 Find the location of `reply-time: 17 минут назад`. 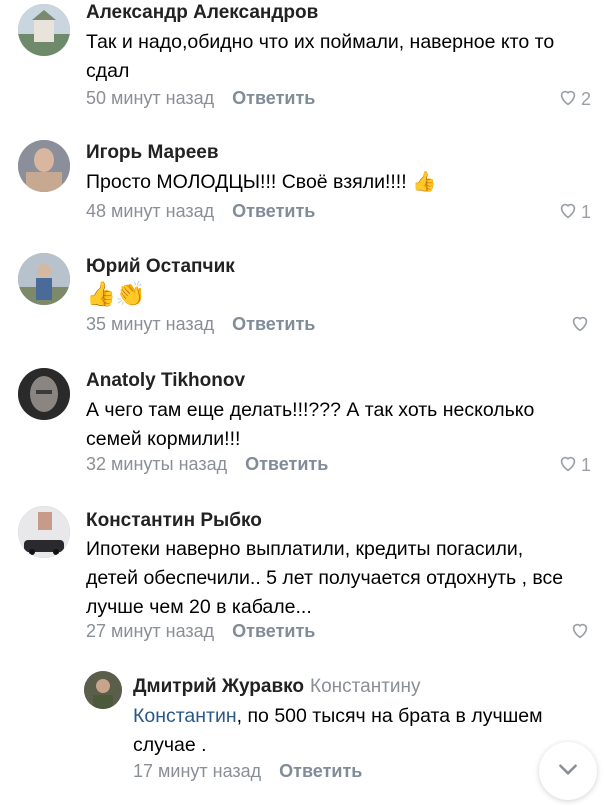

reply-time: 17 минут назад is located at coordinates (197, 771).